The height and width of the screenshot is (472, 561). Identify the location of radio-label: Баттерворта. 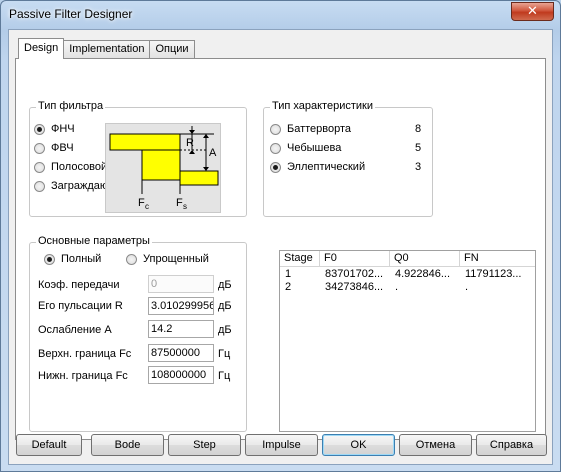
(319, 129).